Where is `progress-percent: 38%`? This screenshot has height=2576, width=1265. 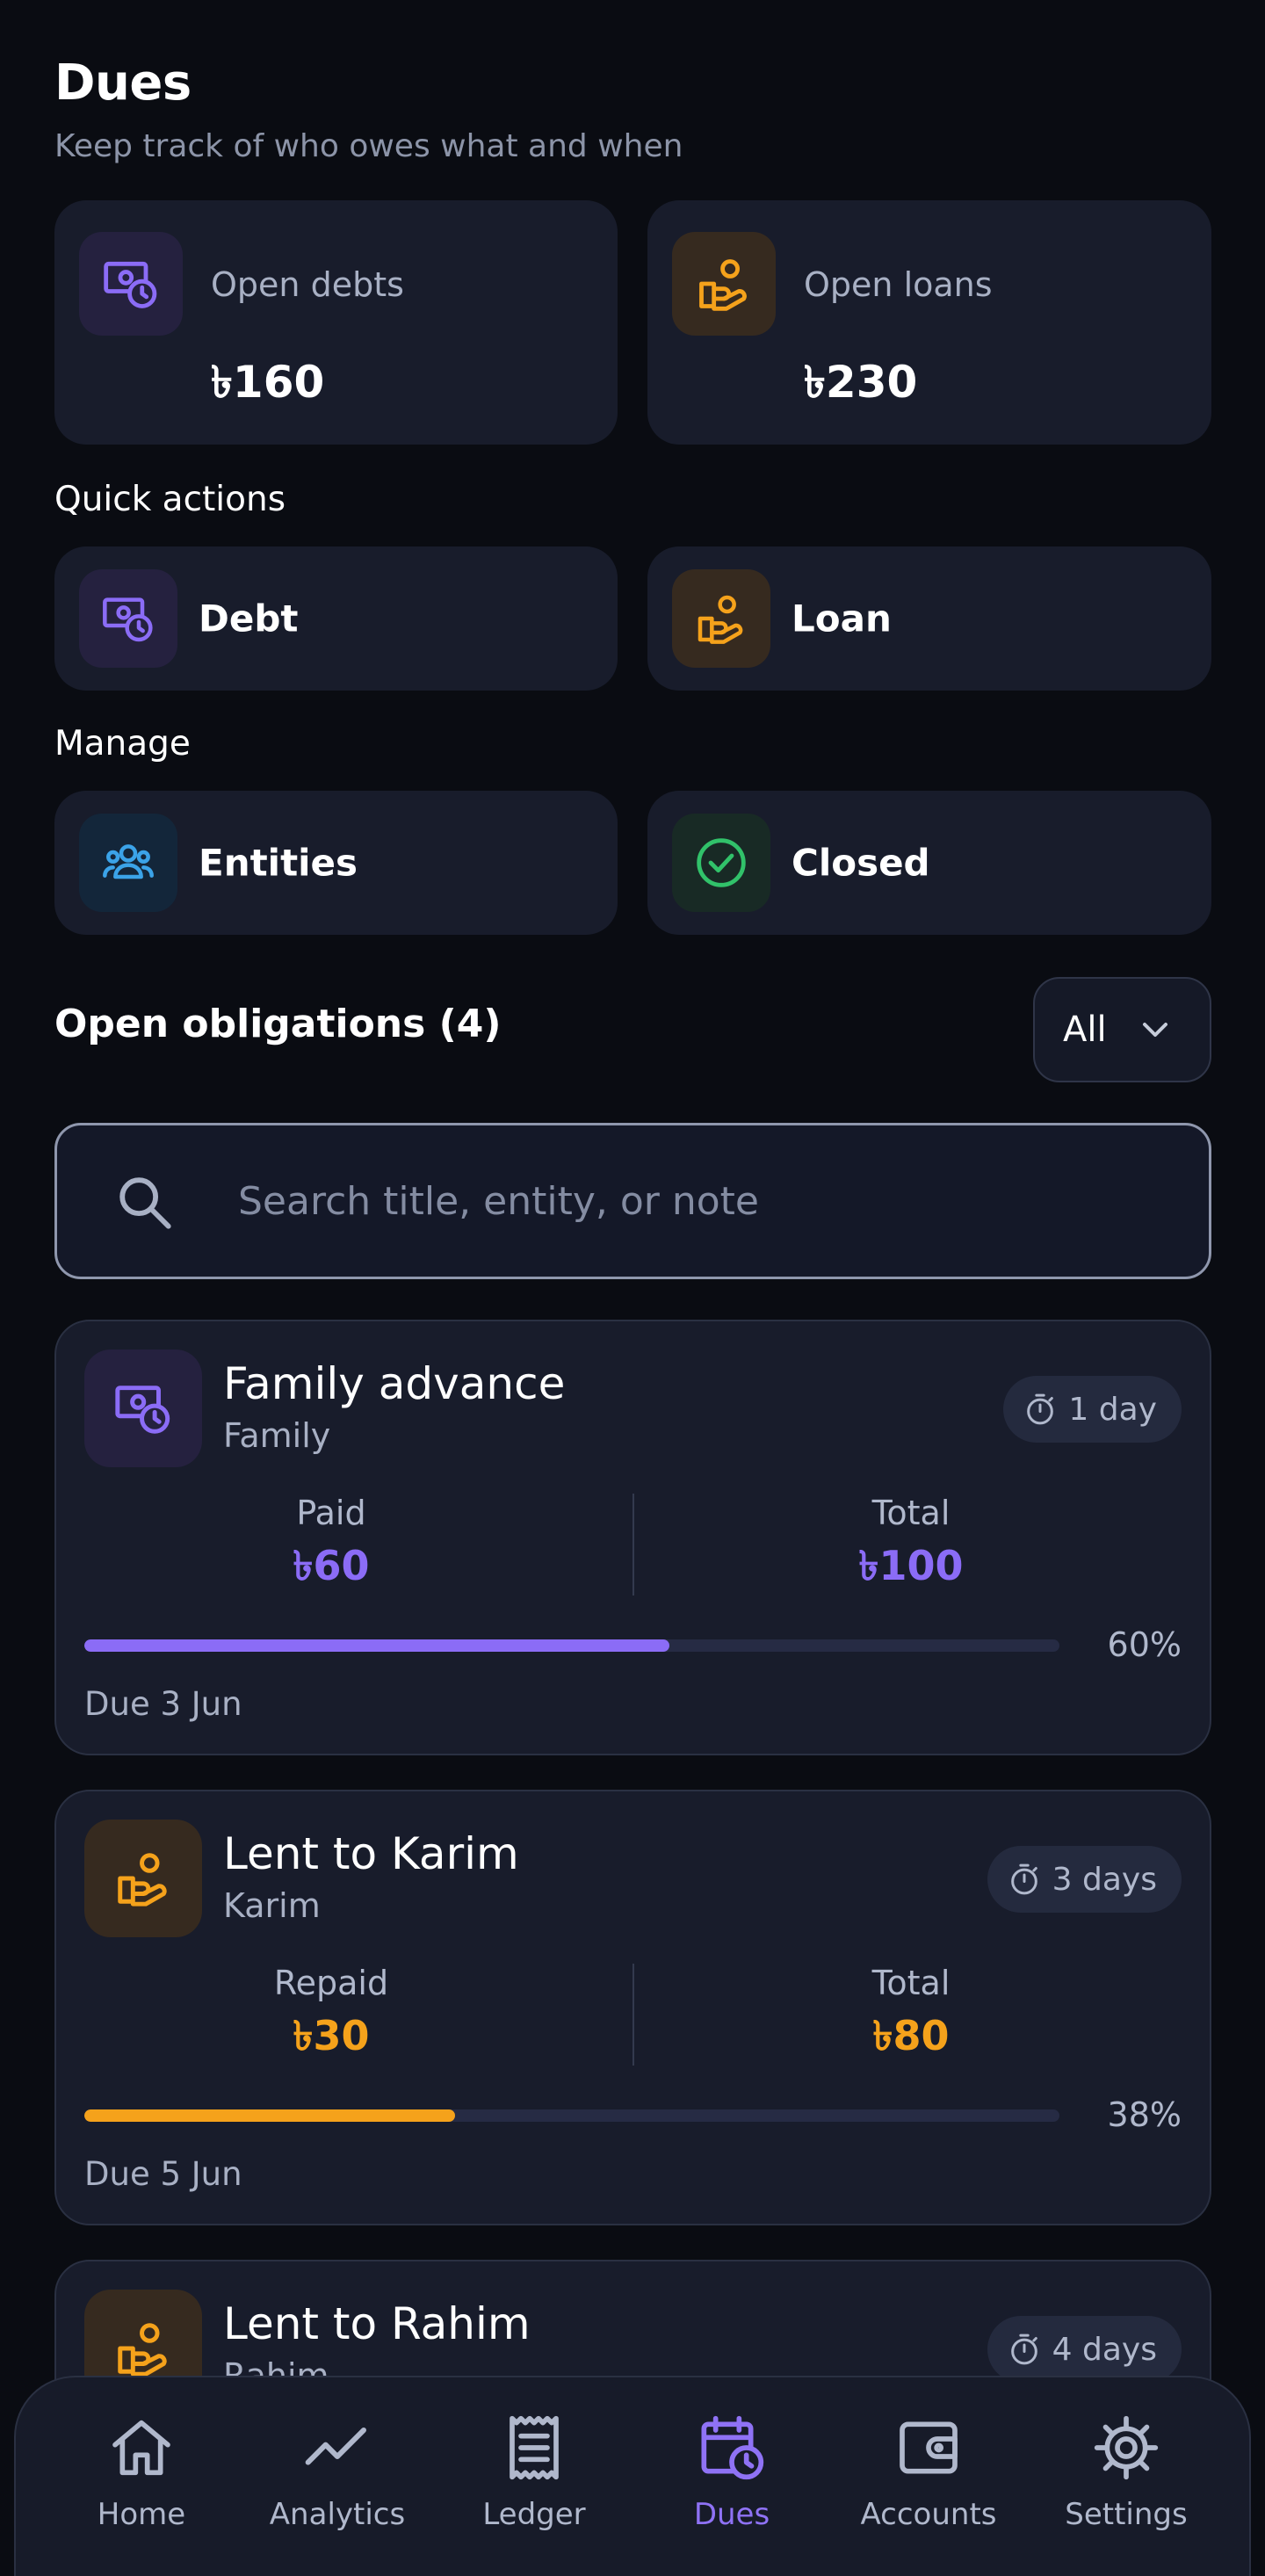
progress-percent: 38% is located at coordinates (1144, 2114).